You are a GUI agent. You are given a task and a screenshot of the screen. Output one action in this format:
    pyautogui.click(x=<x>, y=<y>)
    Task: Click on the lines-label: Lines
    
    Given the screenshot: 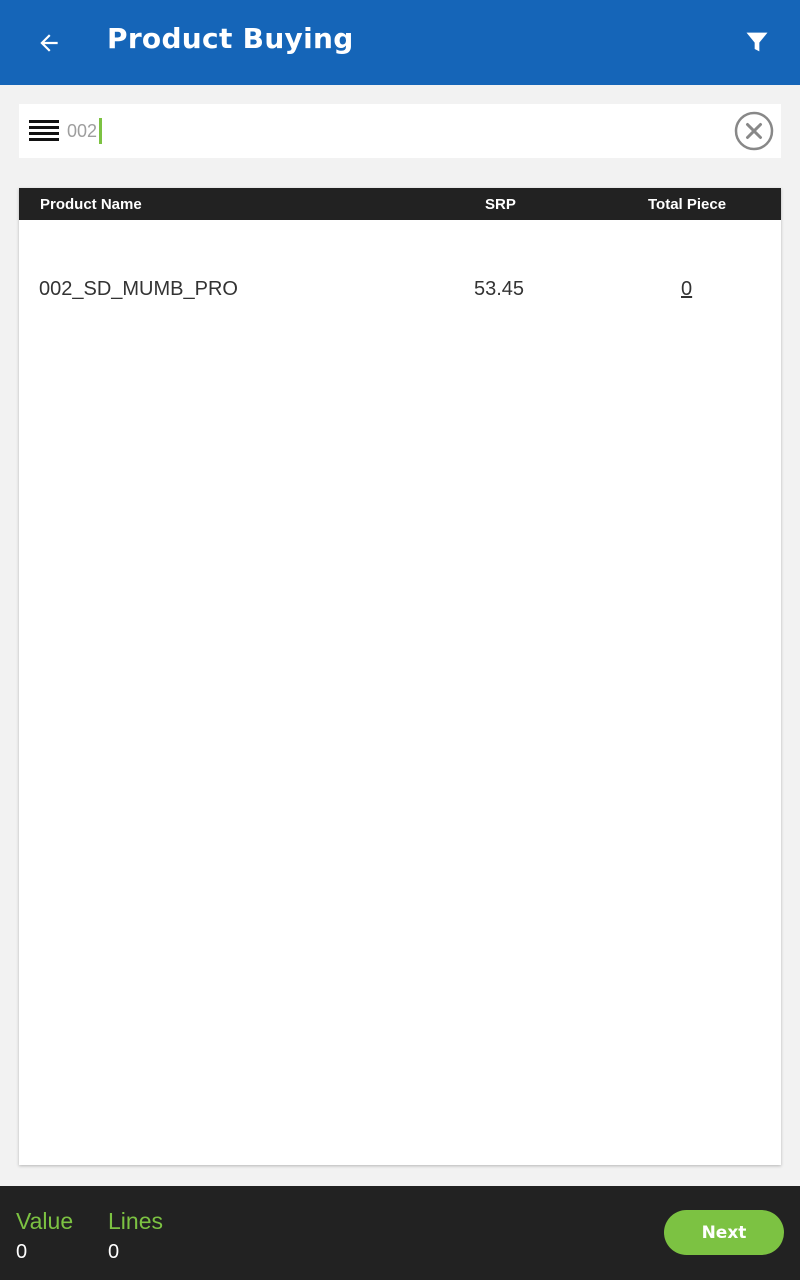 What is the action you would take?
    pyautogui.click(x=135, y=1221)
    